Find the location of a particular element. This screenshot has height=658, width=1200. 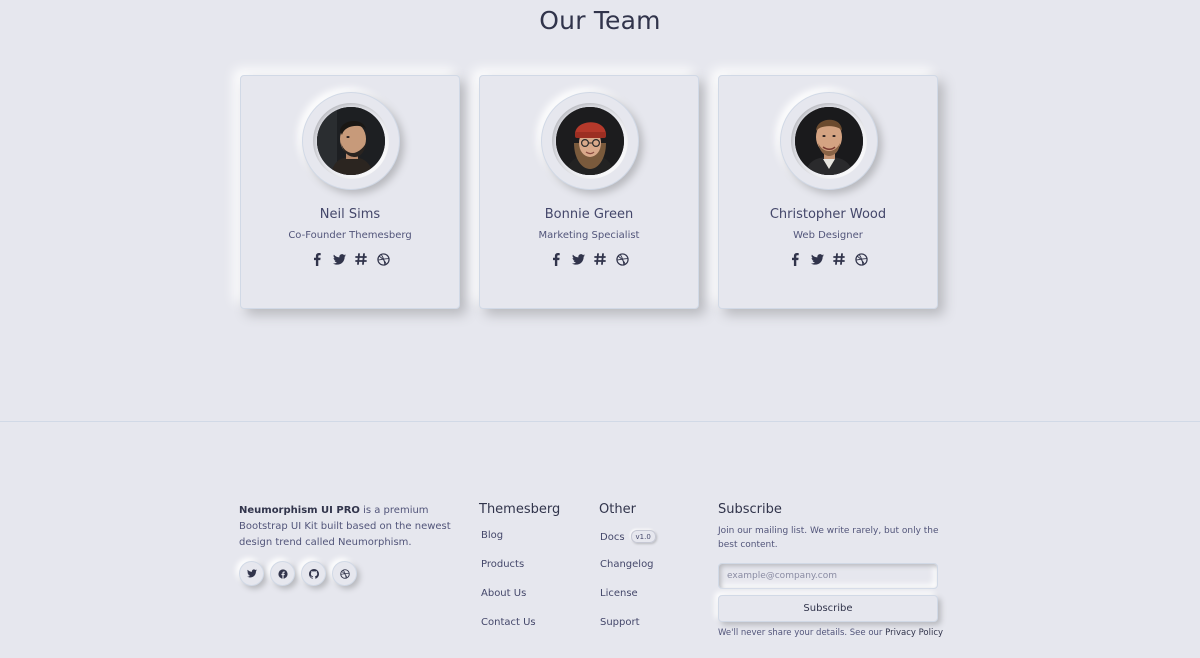

section-title: Our Team is located at coordinates (600, 20).